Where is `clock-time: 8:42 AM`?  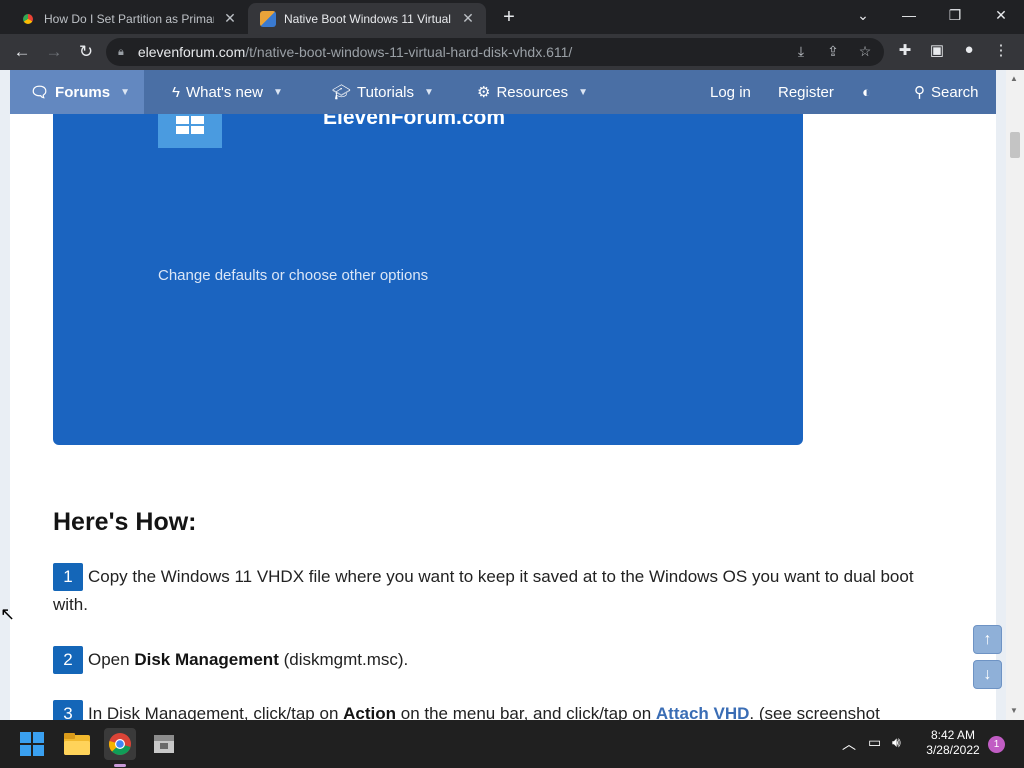 clock-time: 8:42 AM is located at coordinates (953, 735).